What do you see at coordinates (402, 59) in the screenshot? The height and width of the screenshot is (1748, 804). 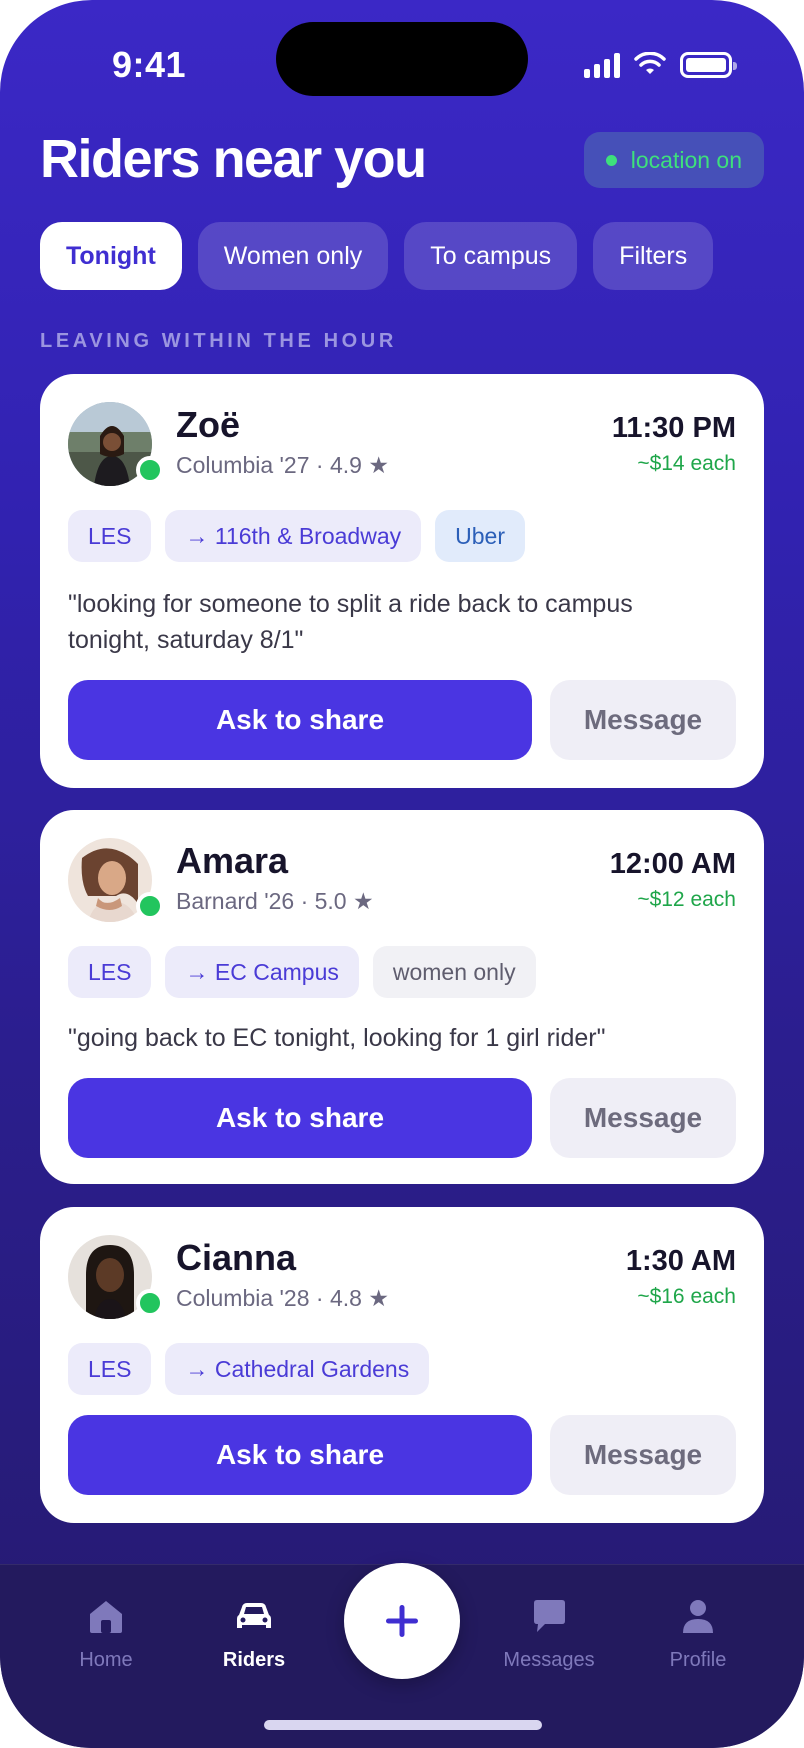 I see `dynamic-island` at bounding box center [402, 59].